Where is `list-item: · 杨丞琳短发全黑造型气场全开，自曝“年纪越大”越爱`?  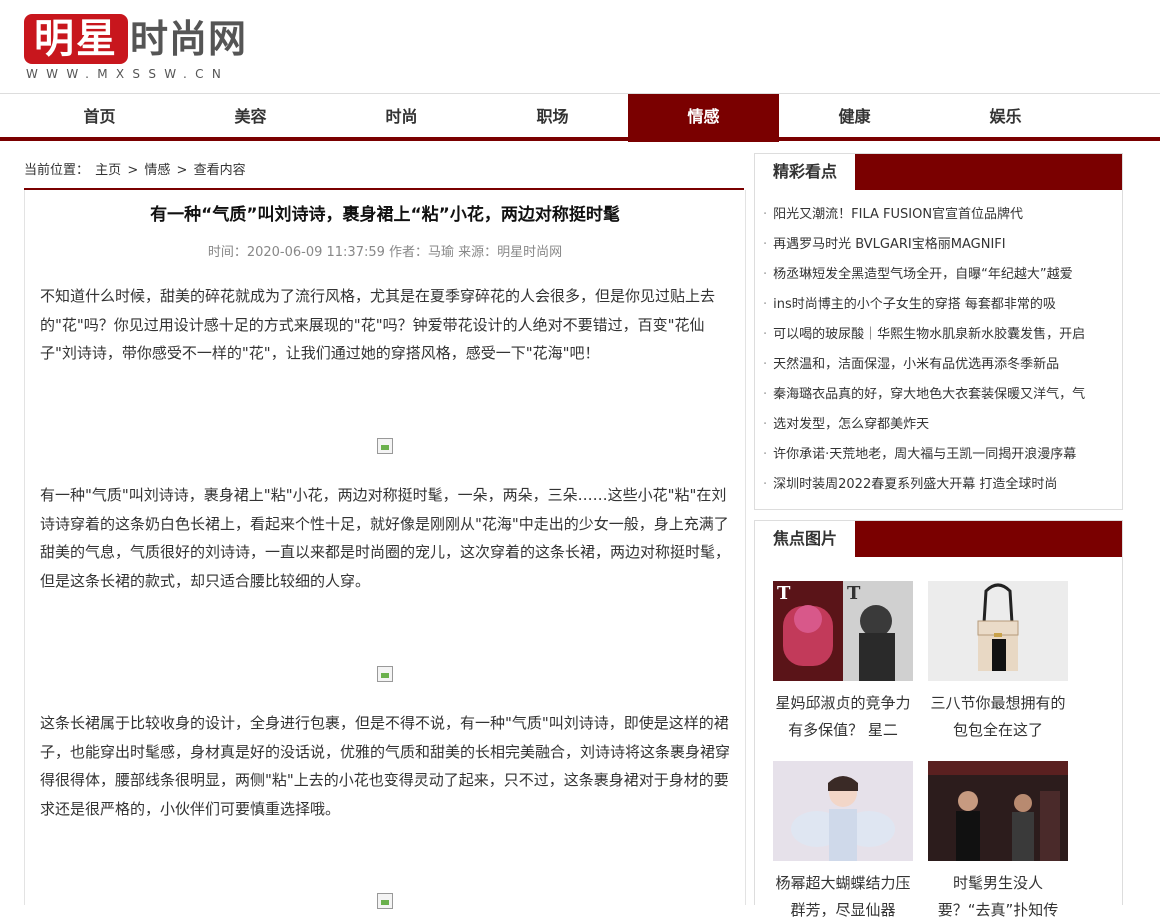 list-item: · 杨丞琳短发全黑造型气场全开，自曝“年纪越大”越爱 is located at coordinates (939, 275).